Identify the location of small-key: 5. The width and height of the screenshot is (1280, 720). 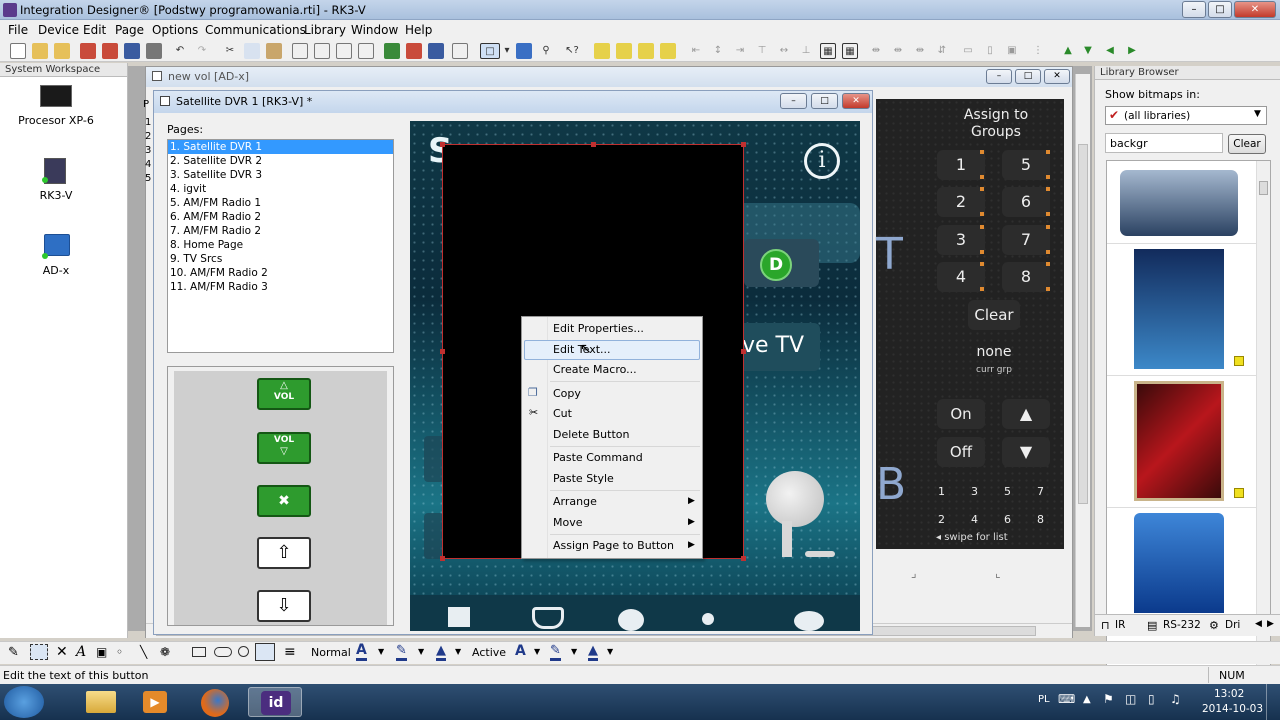
(1007, 491).